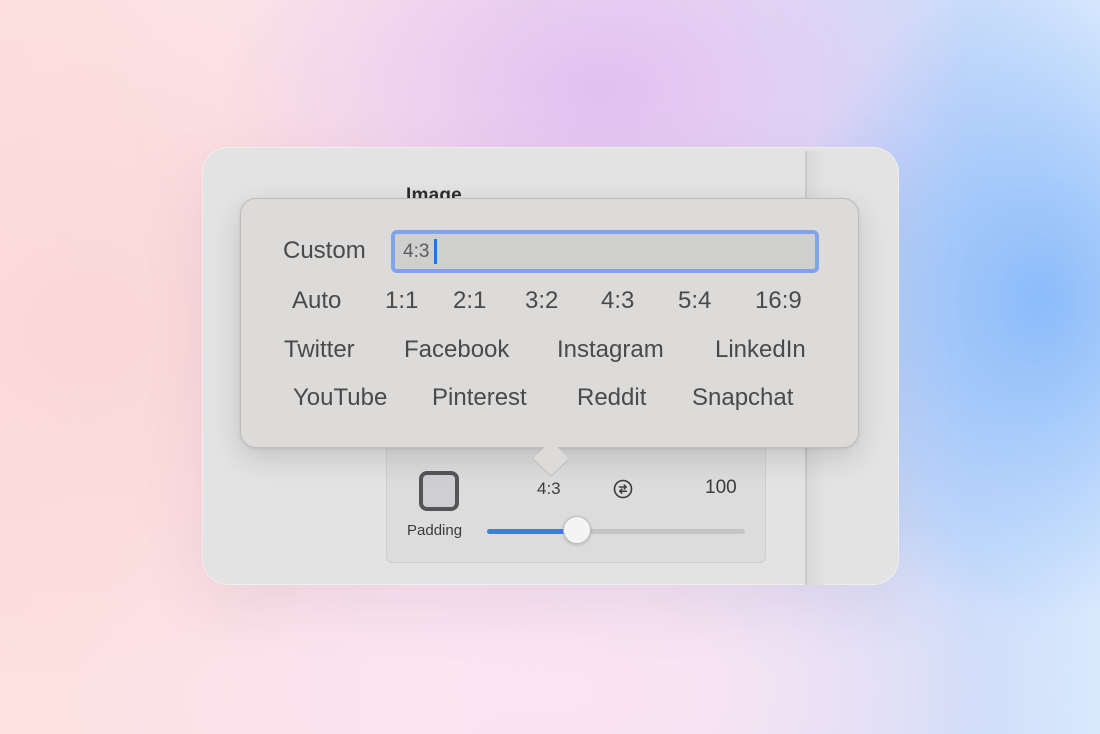 This screenshot has height=734, width=1100. I want to click on ratio-row: Auto 1:1 2:1 3:2 4:3 5:4 16:9, so click(549, 303).